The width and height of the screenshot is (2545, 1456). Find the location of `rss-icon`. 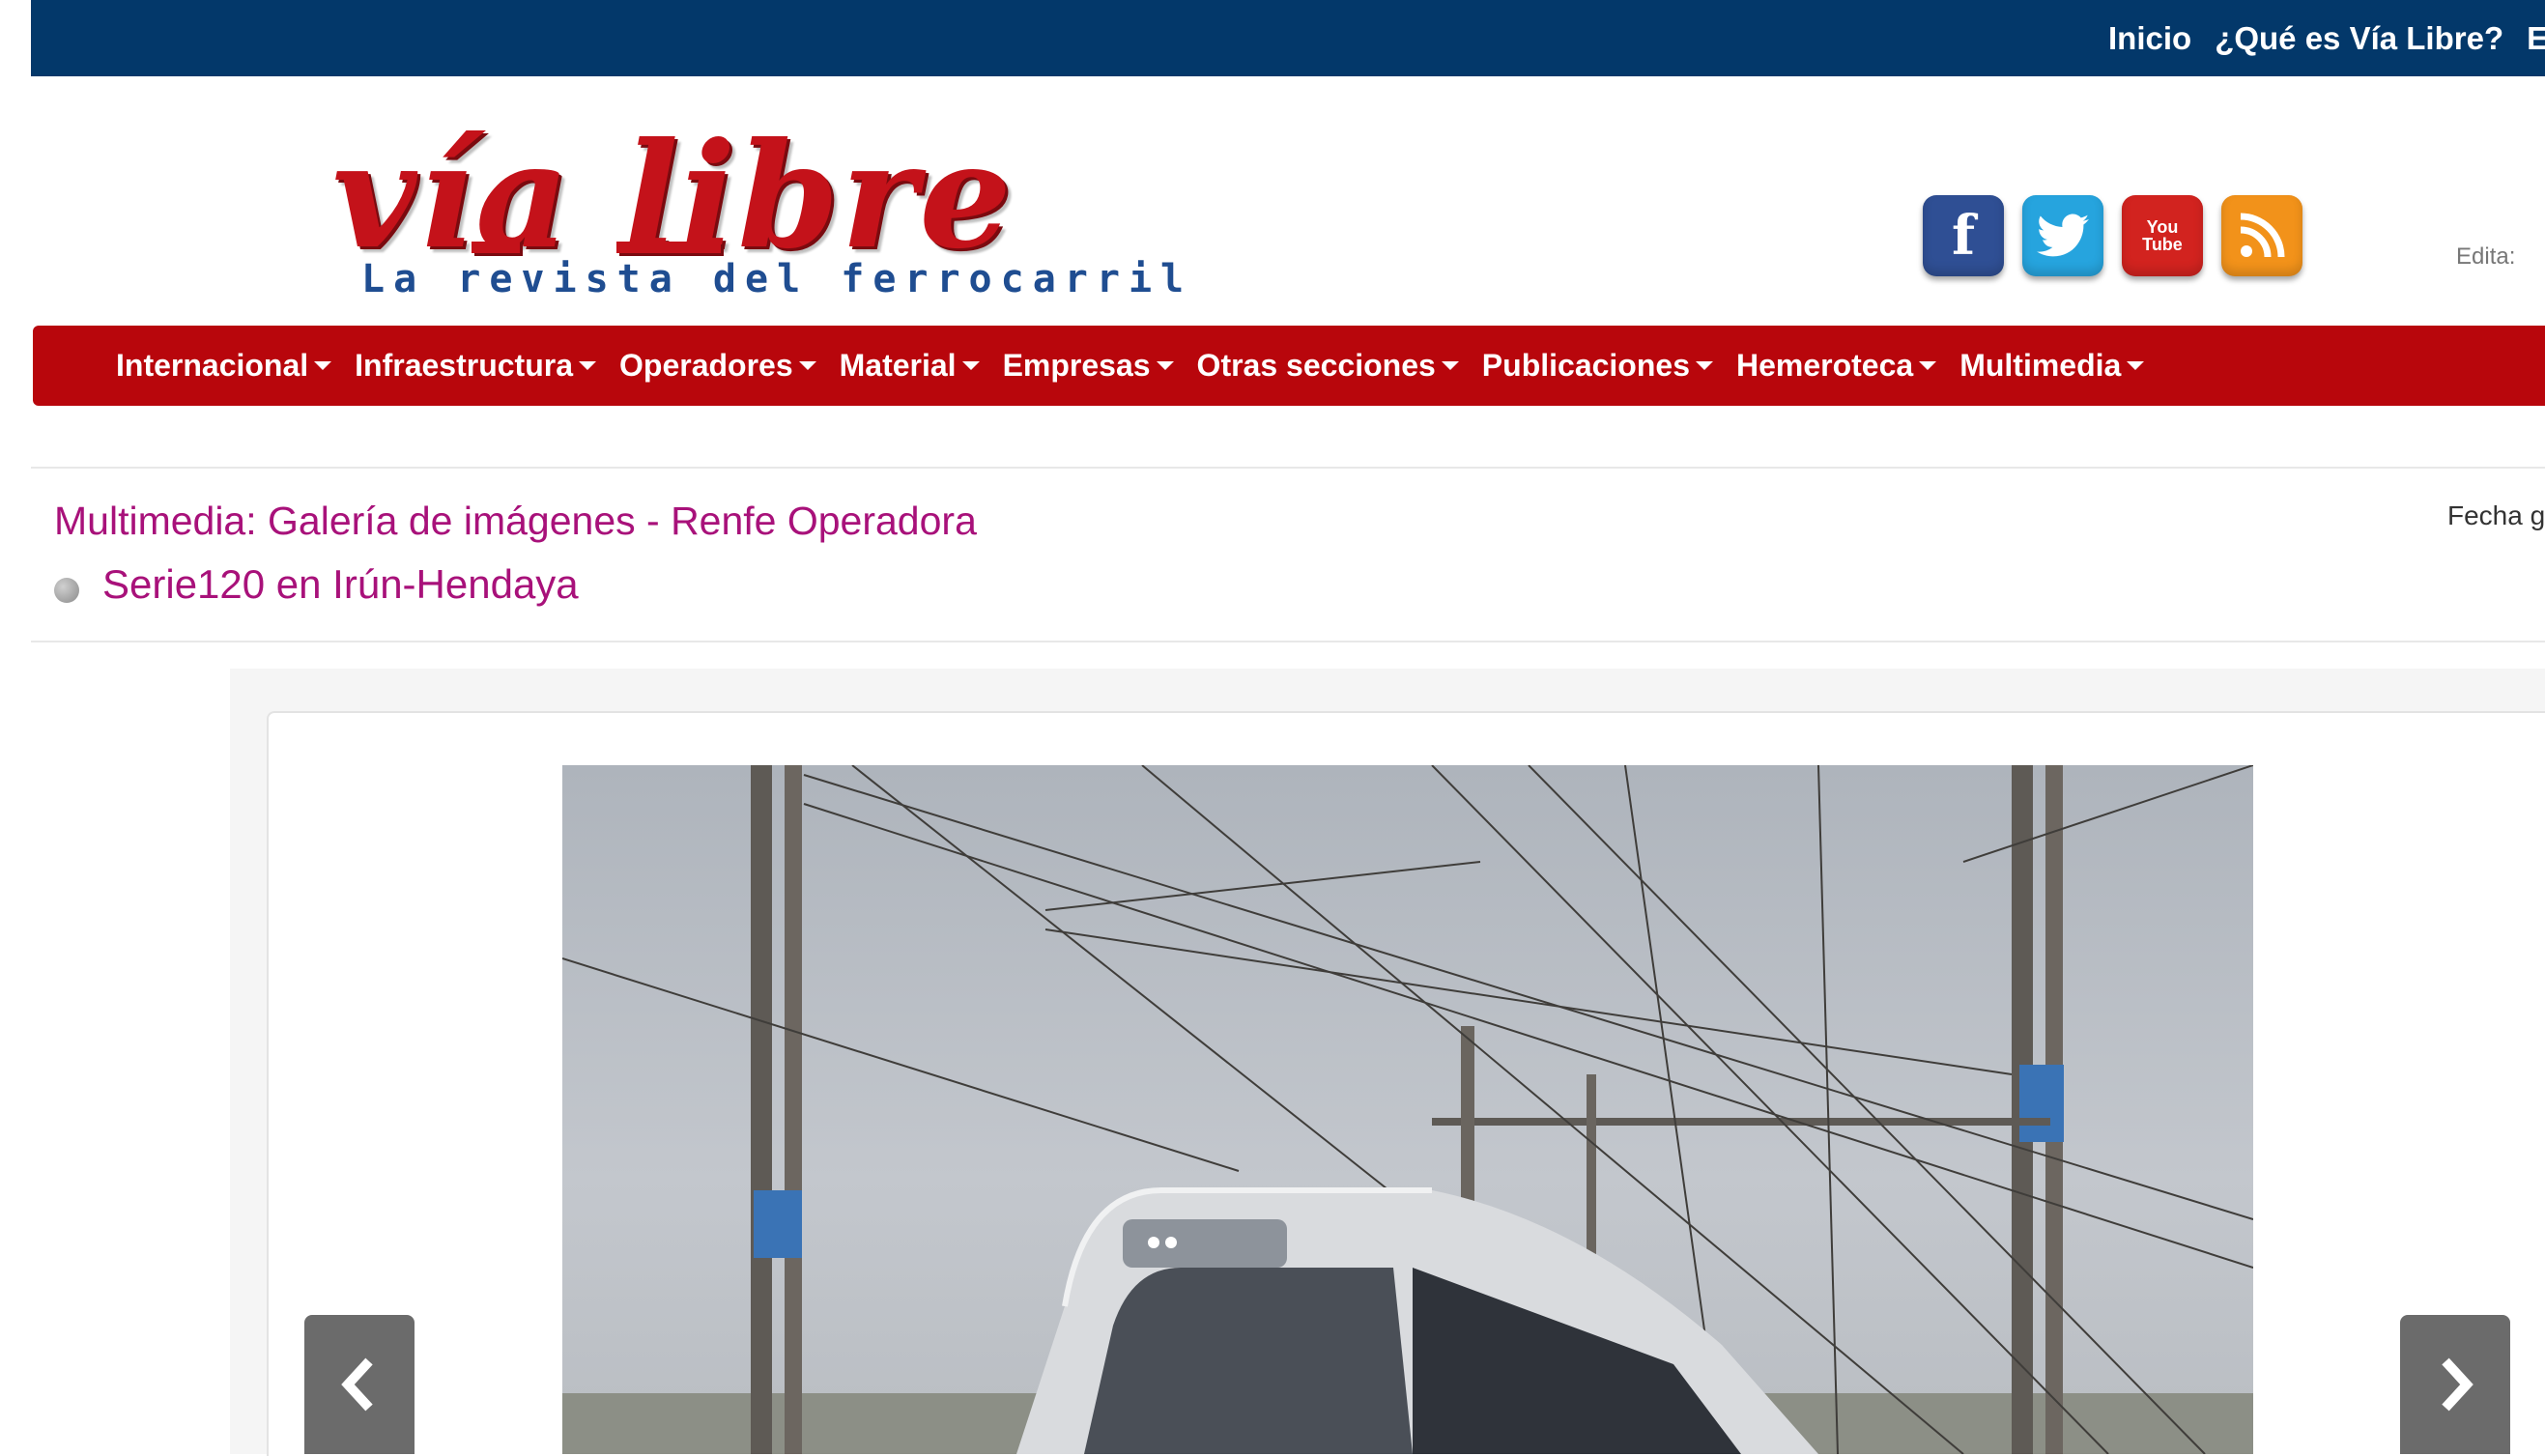

rss-icon is located at coordinates (2261, 236).